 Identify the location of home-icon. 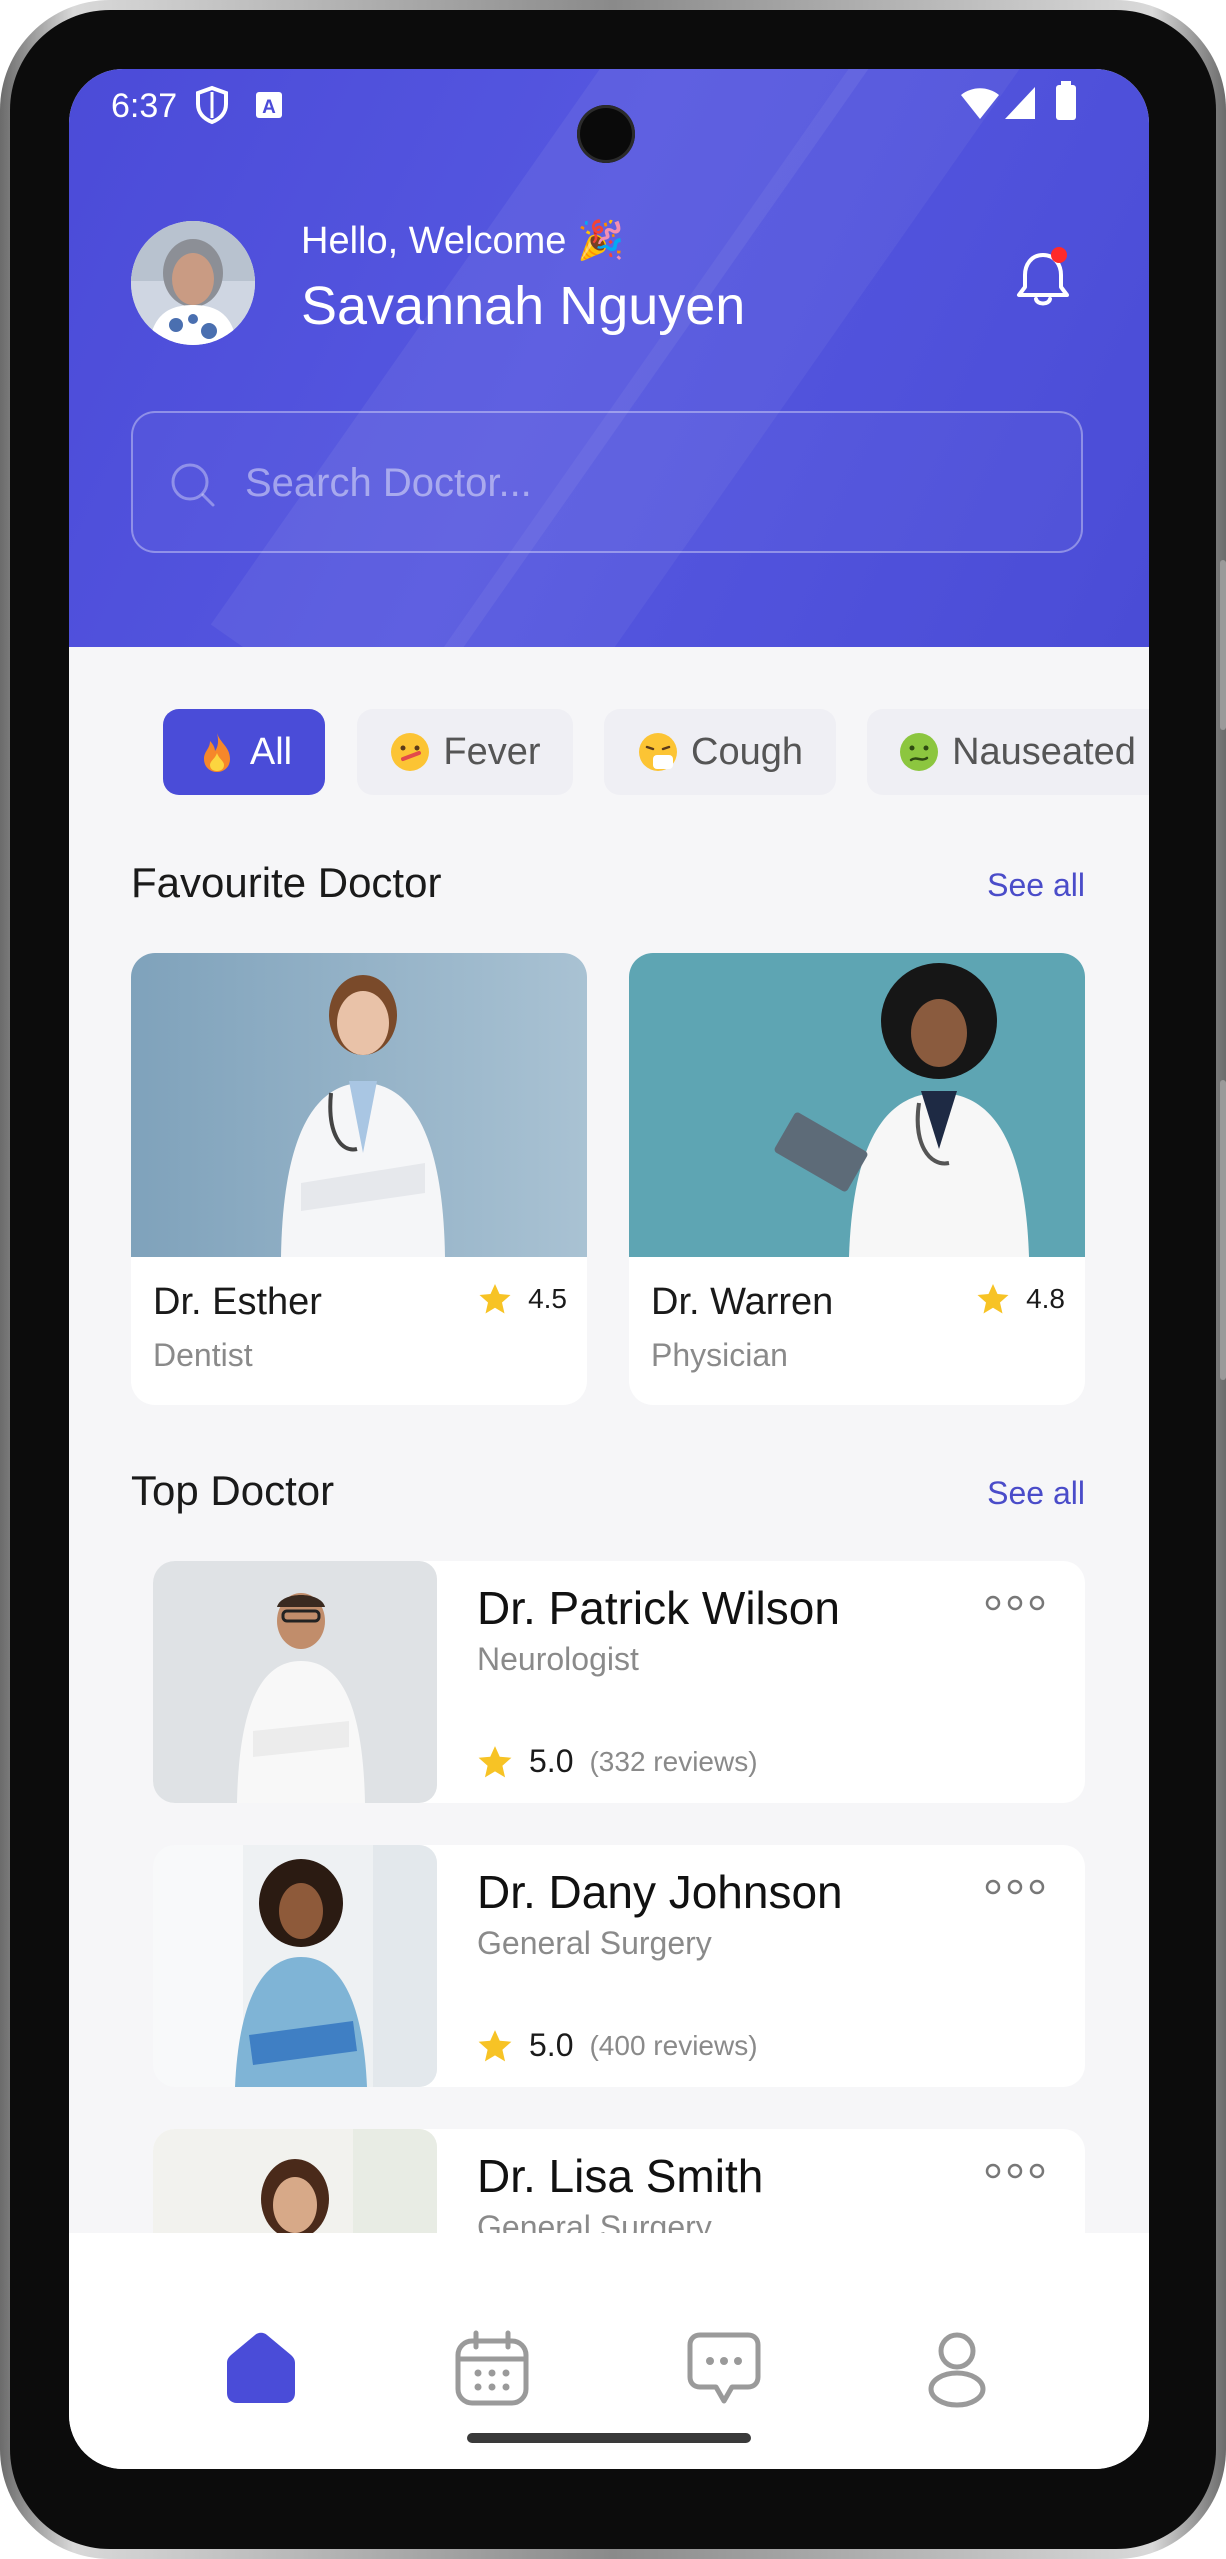
(261, 2369).